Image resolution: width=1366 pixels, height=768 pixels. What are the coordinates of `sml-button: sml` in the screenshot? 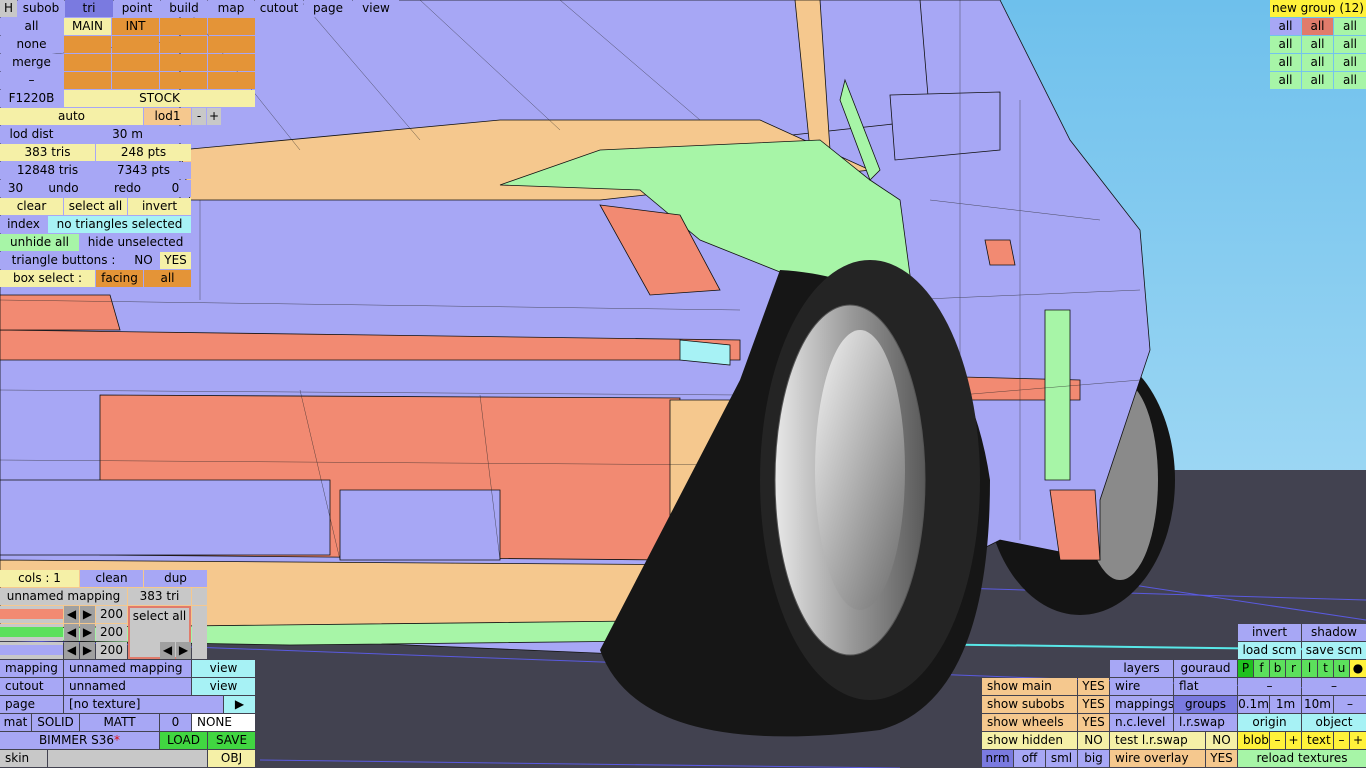 It's located at (1061, 758).